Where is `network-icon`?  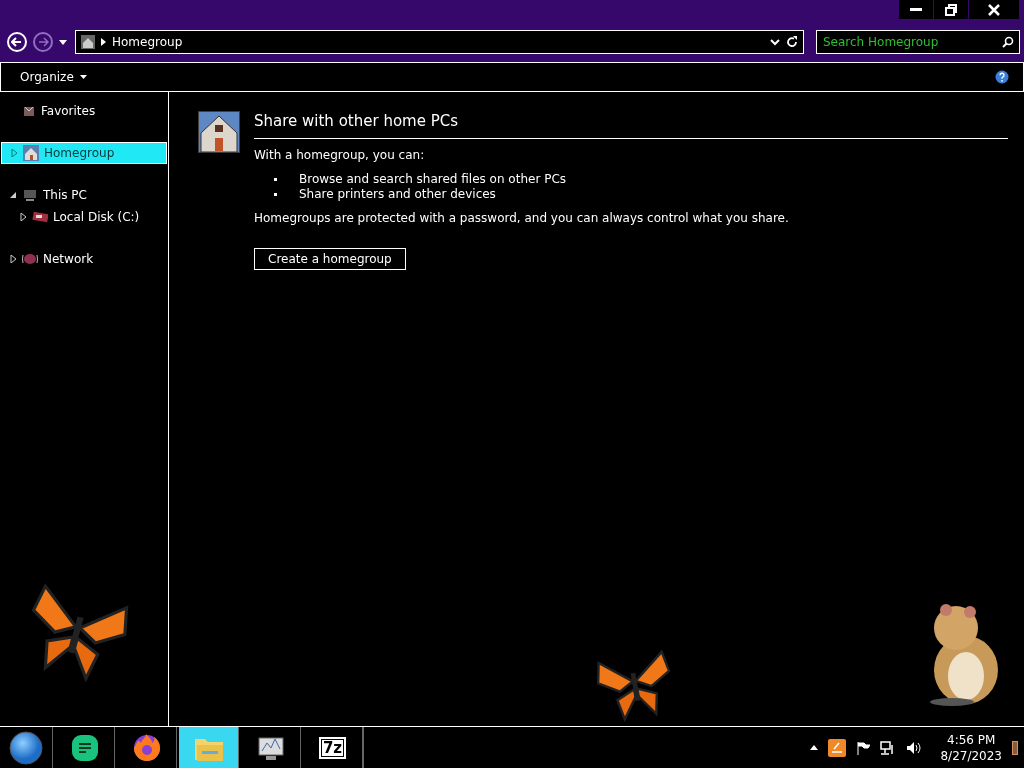
network-icon is located at coordinates (30, 259).